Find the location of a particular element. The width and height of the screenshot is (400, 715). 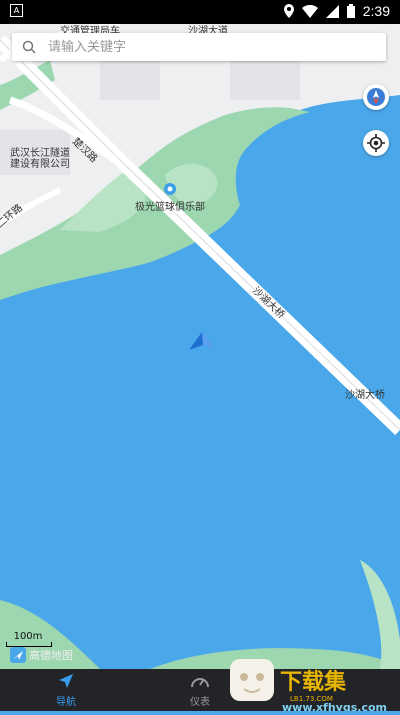

map-label-poi: 极光篮球俱乐部 is located at coordinates (170, 206).